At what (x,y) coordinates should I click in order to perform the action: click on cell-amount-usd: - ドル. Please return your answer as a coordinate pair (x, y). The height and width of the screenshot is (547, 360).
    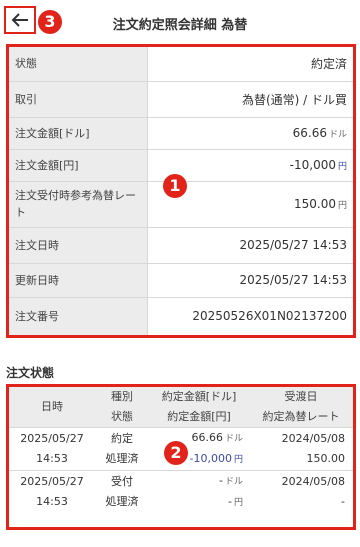
    Looking at the image, I should click on (196, 481).